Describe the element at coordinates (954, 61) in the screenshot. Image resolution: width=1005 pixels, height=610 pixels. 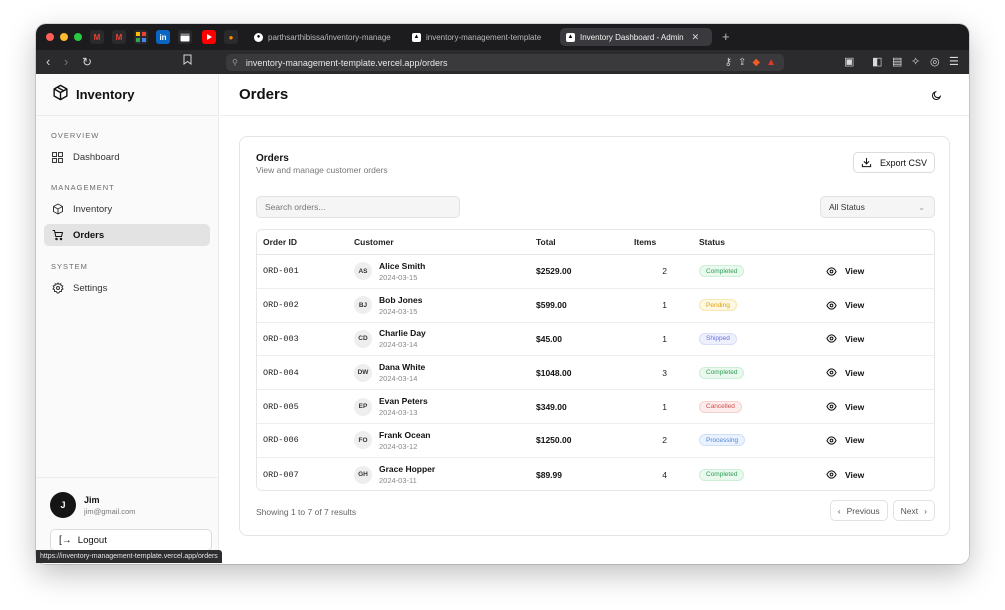
I see `menu-icon: ☰` at that location.